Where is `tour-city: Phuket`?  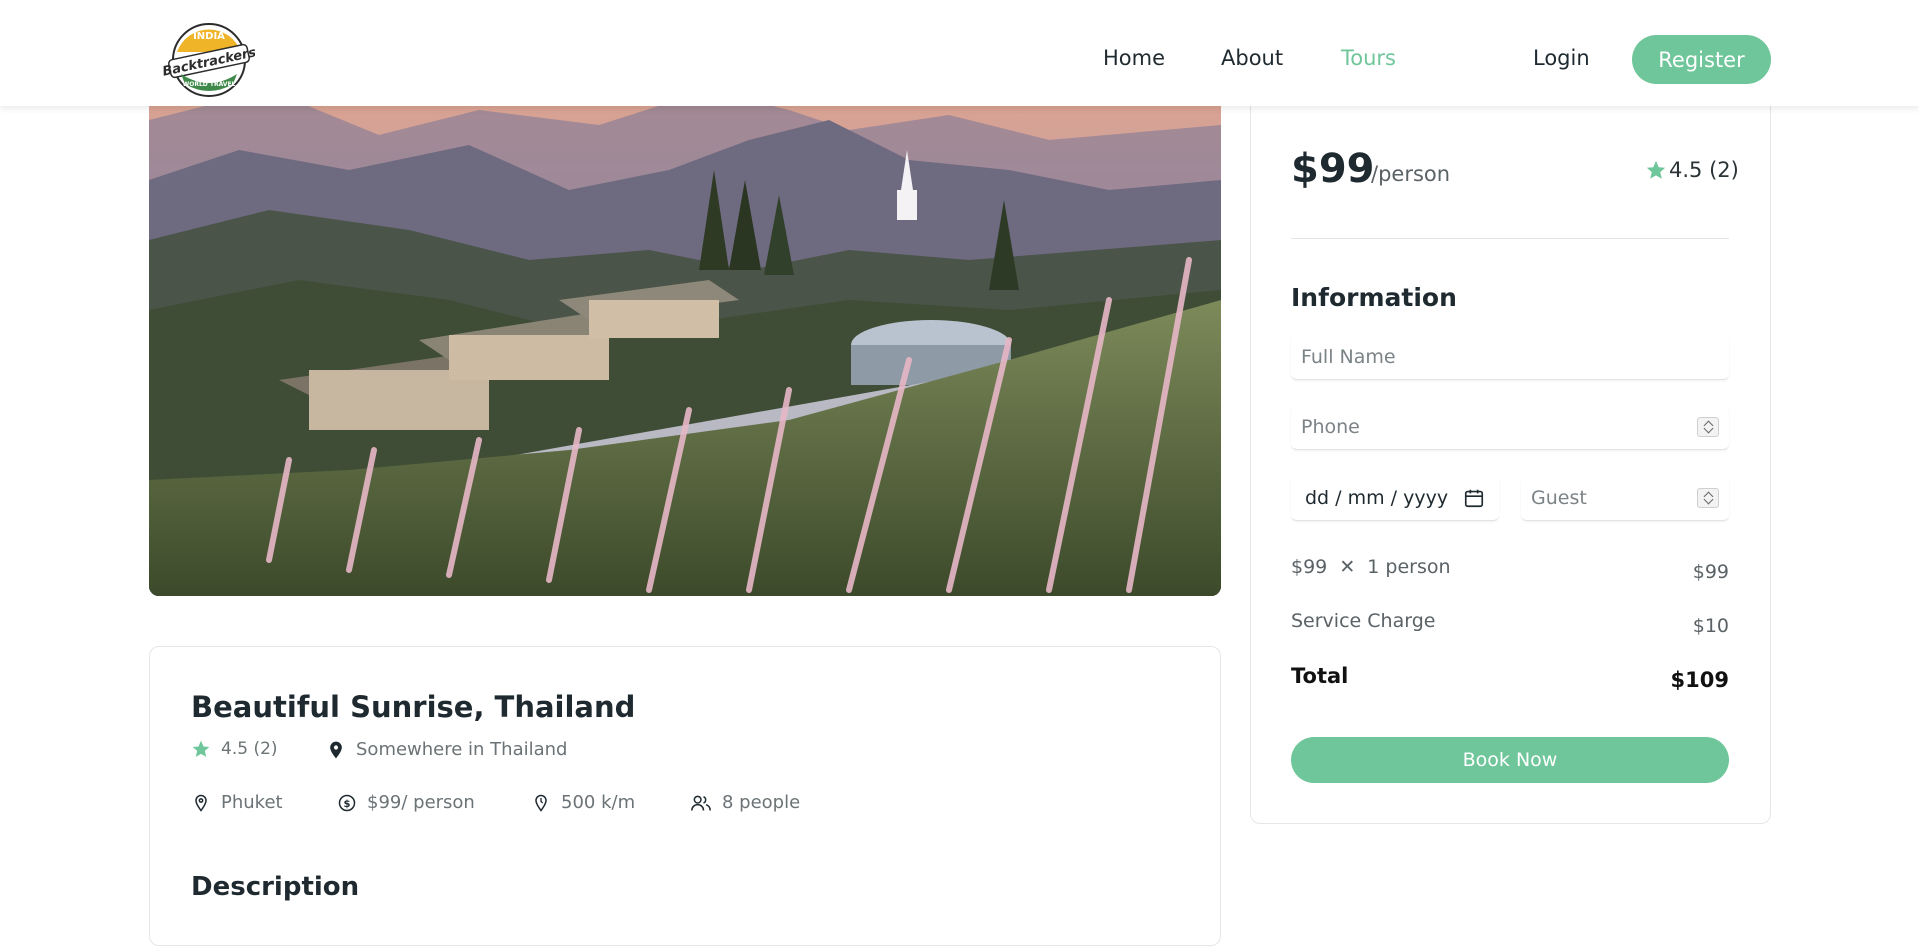 tour-city: Phuket is located at coordinates (237, 802).